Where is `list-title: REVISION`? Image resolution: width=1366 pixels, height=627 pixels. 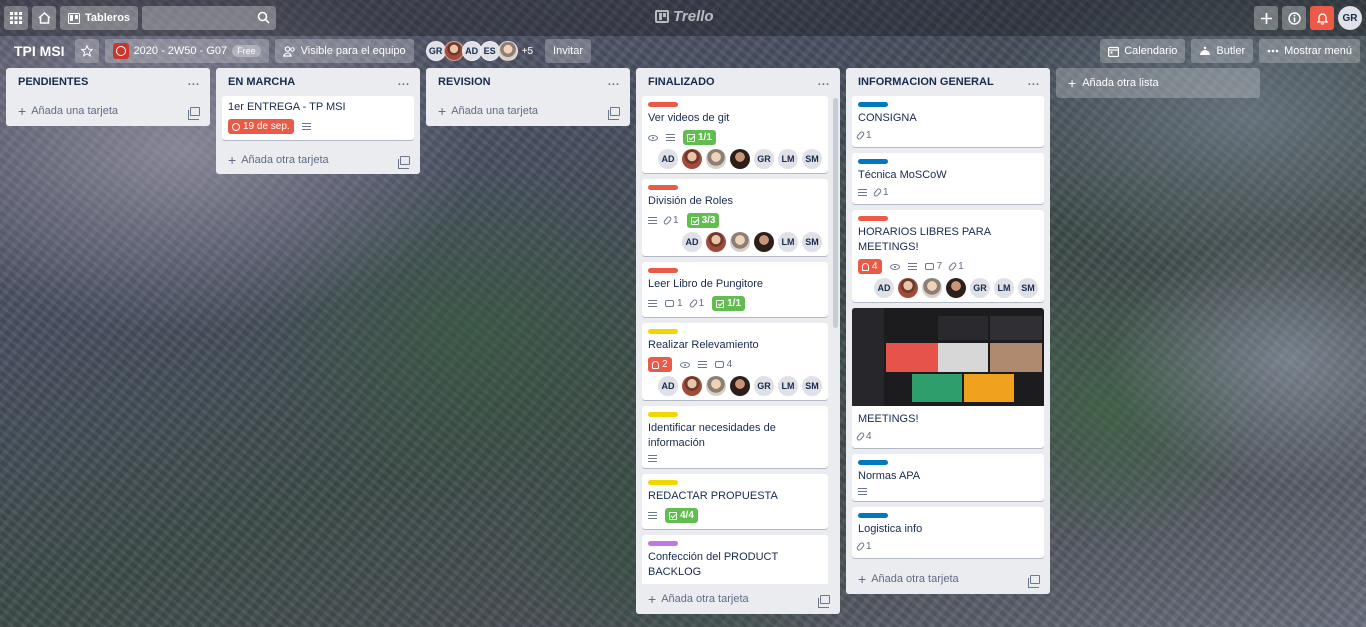
list-title: REVISION is located at coordinates (464, 82).